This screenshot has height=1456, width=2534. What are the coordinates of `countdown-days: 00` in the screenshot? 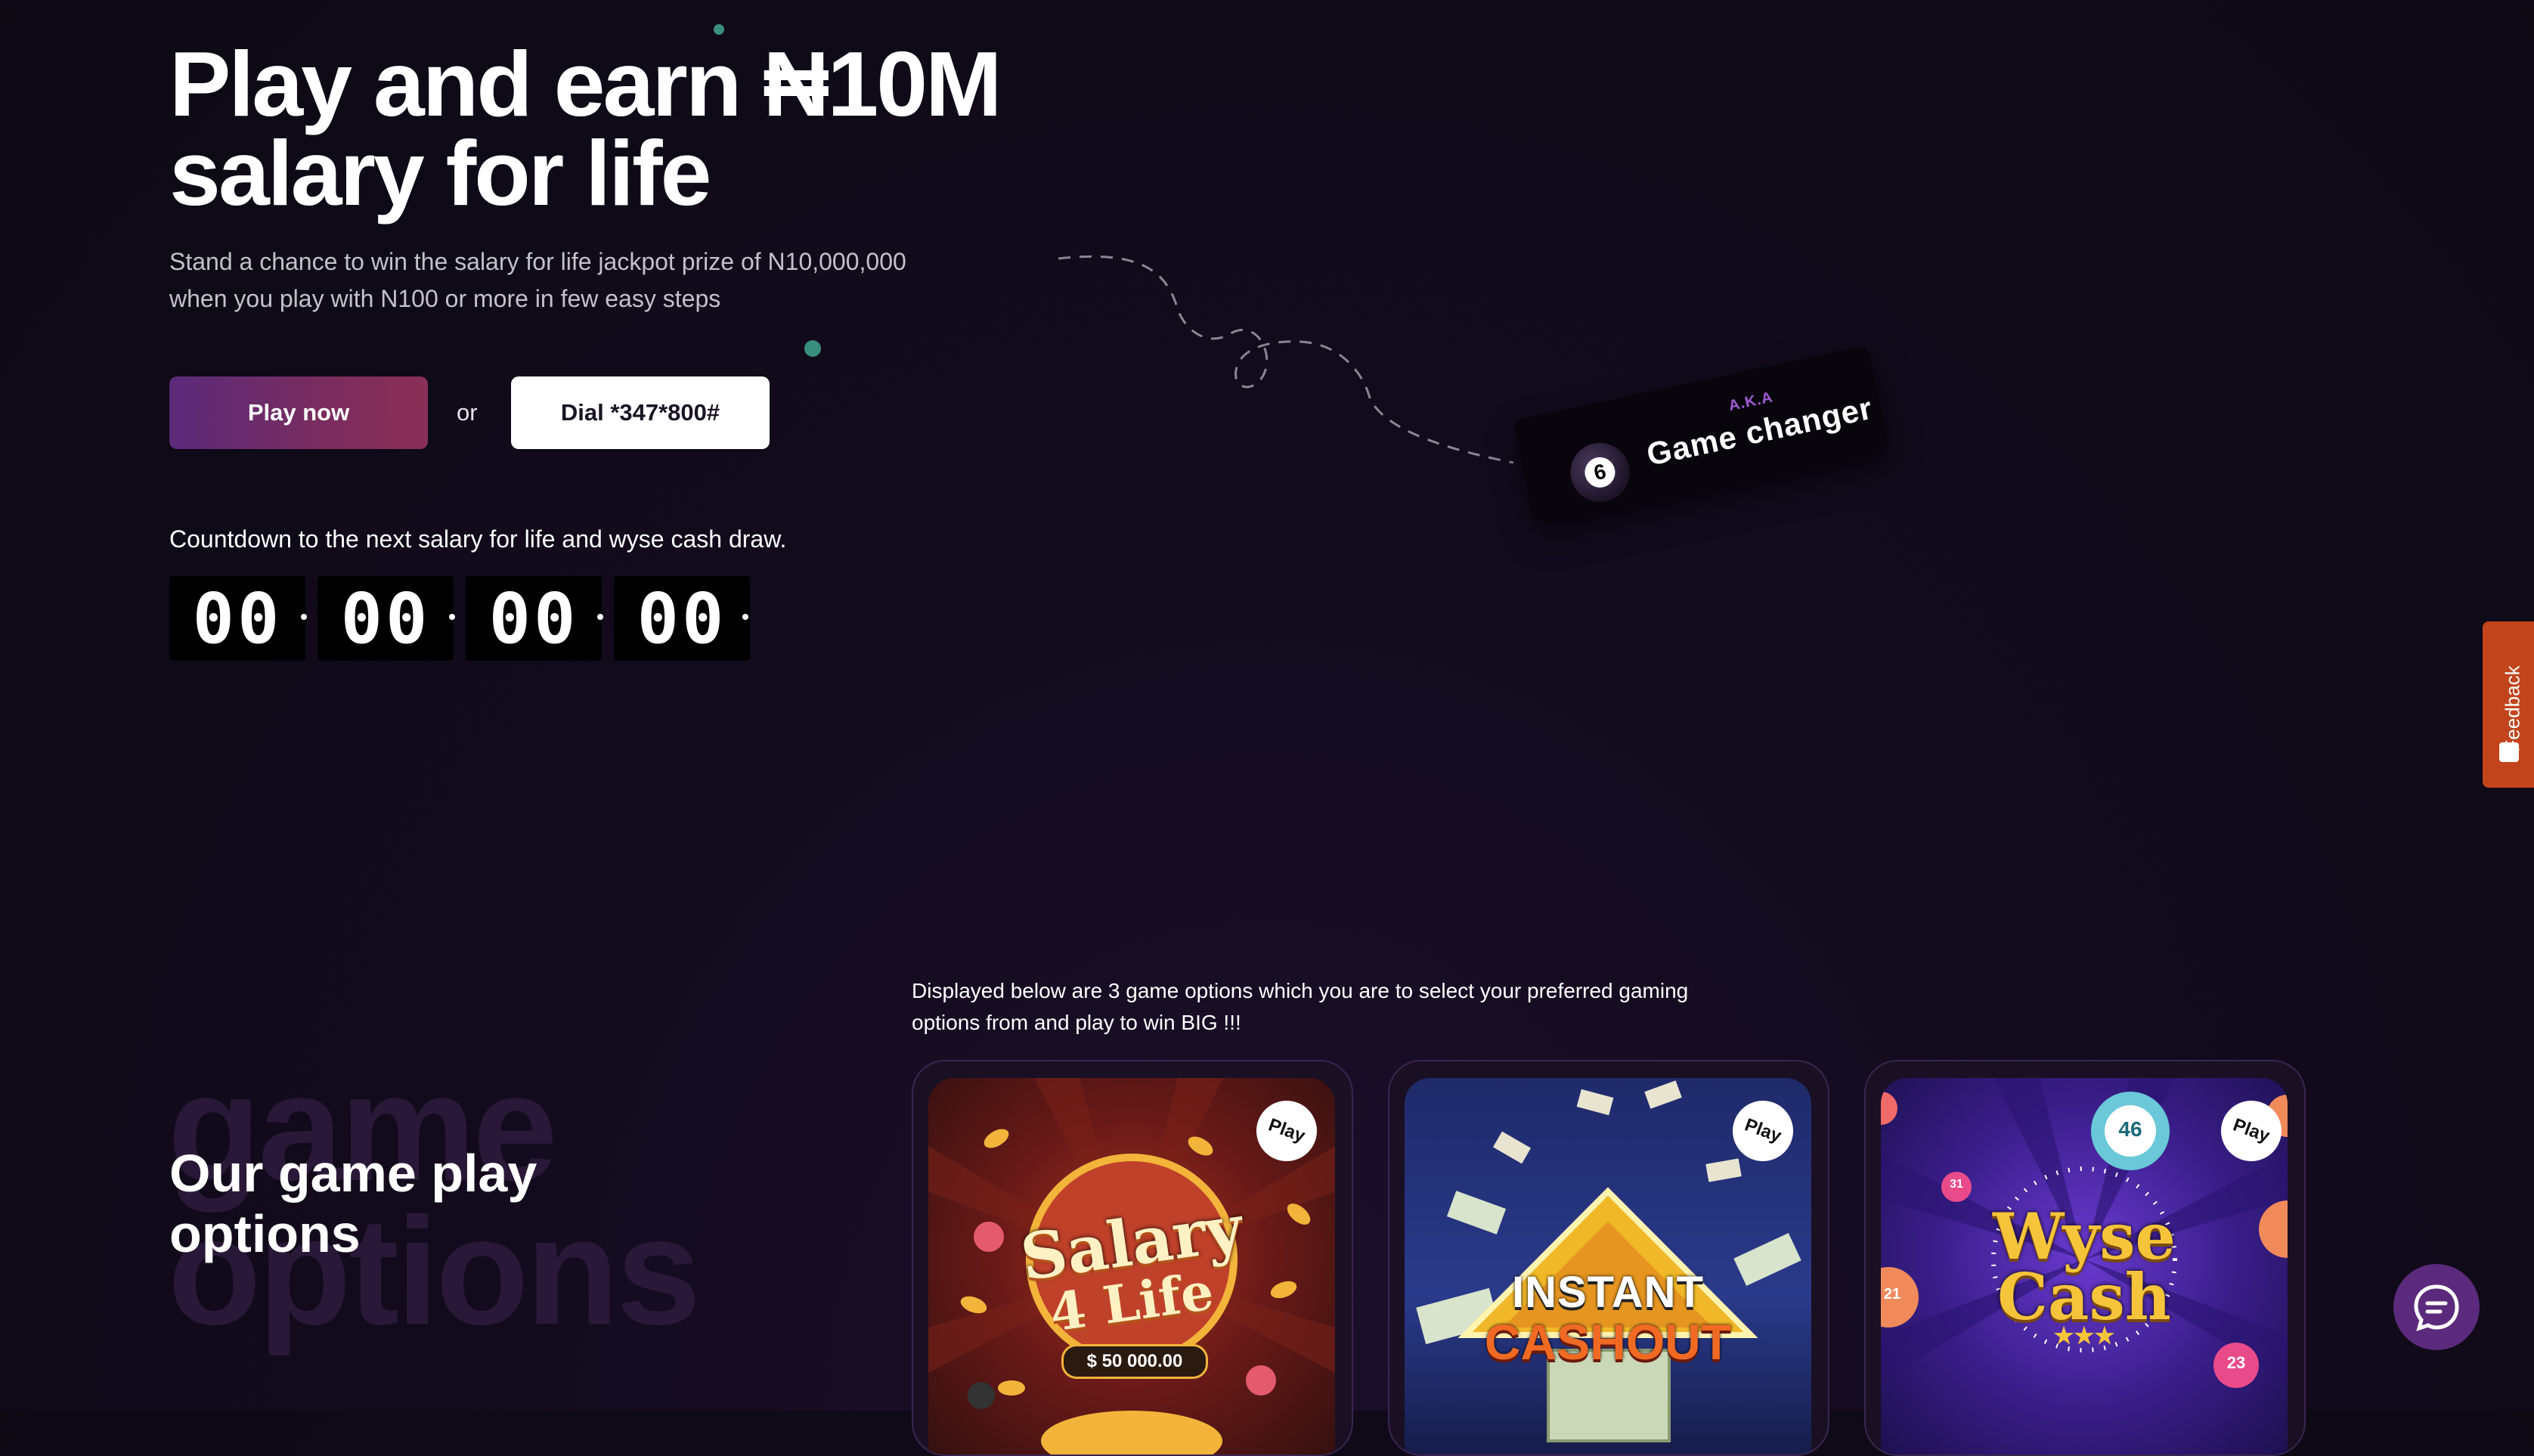 It's located at (237, 618).